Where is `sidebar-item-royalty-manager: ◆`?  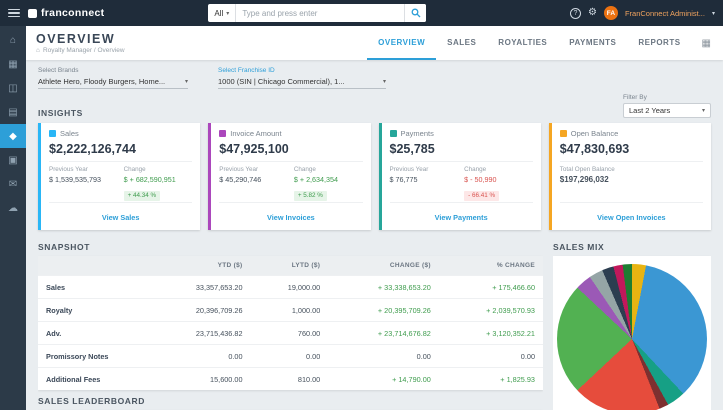 sidebar-item-royalty-manager: ◆ is located at coordinates (13, 136).